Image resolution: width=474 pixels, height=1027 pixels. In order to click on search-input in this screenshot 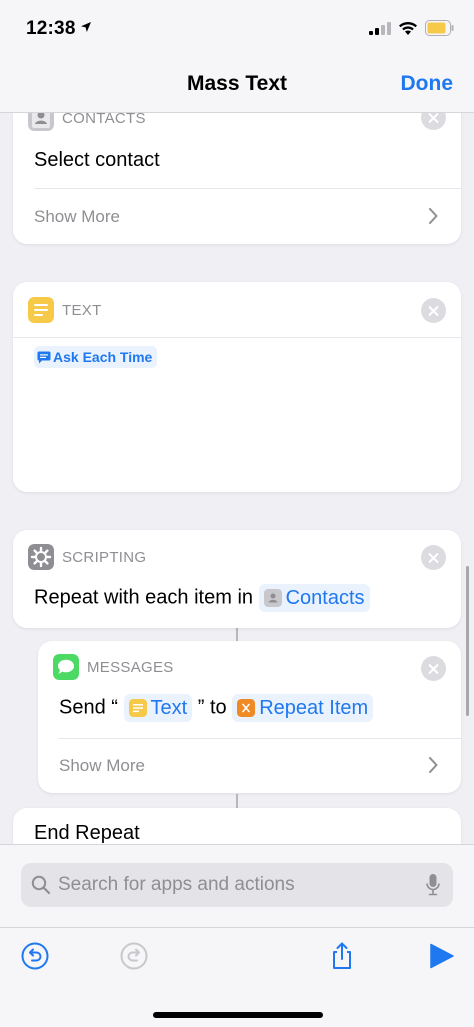, I will do `click(233, 885)`.